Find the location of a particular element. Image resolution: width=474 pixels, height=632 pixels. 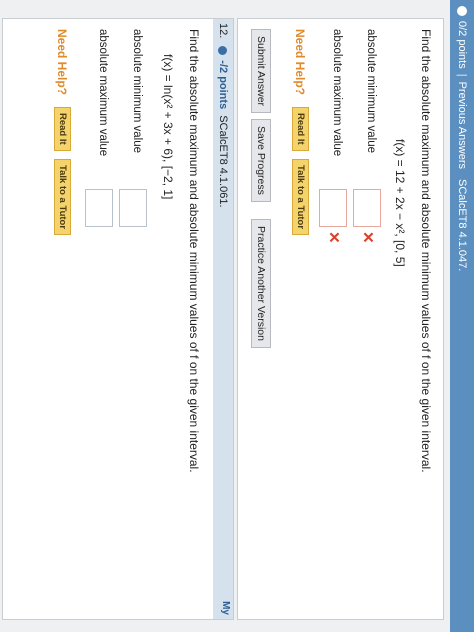

q12-min-input is located at coordinates (133, 208).